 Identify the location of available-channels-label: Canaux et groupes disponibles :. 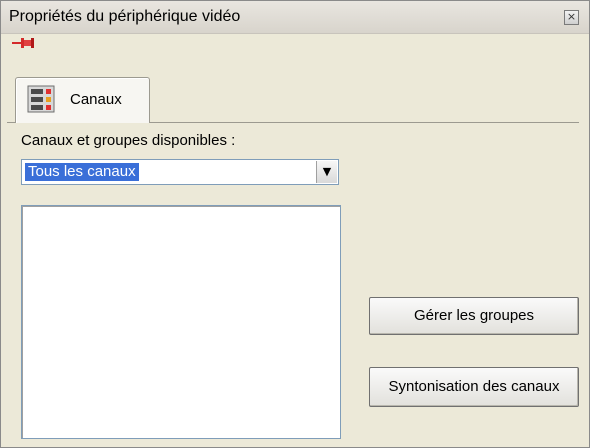
(128, 140).